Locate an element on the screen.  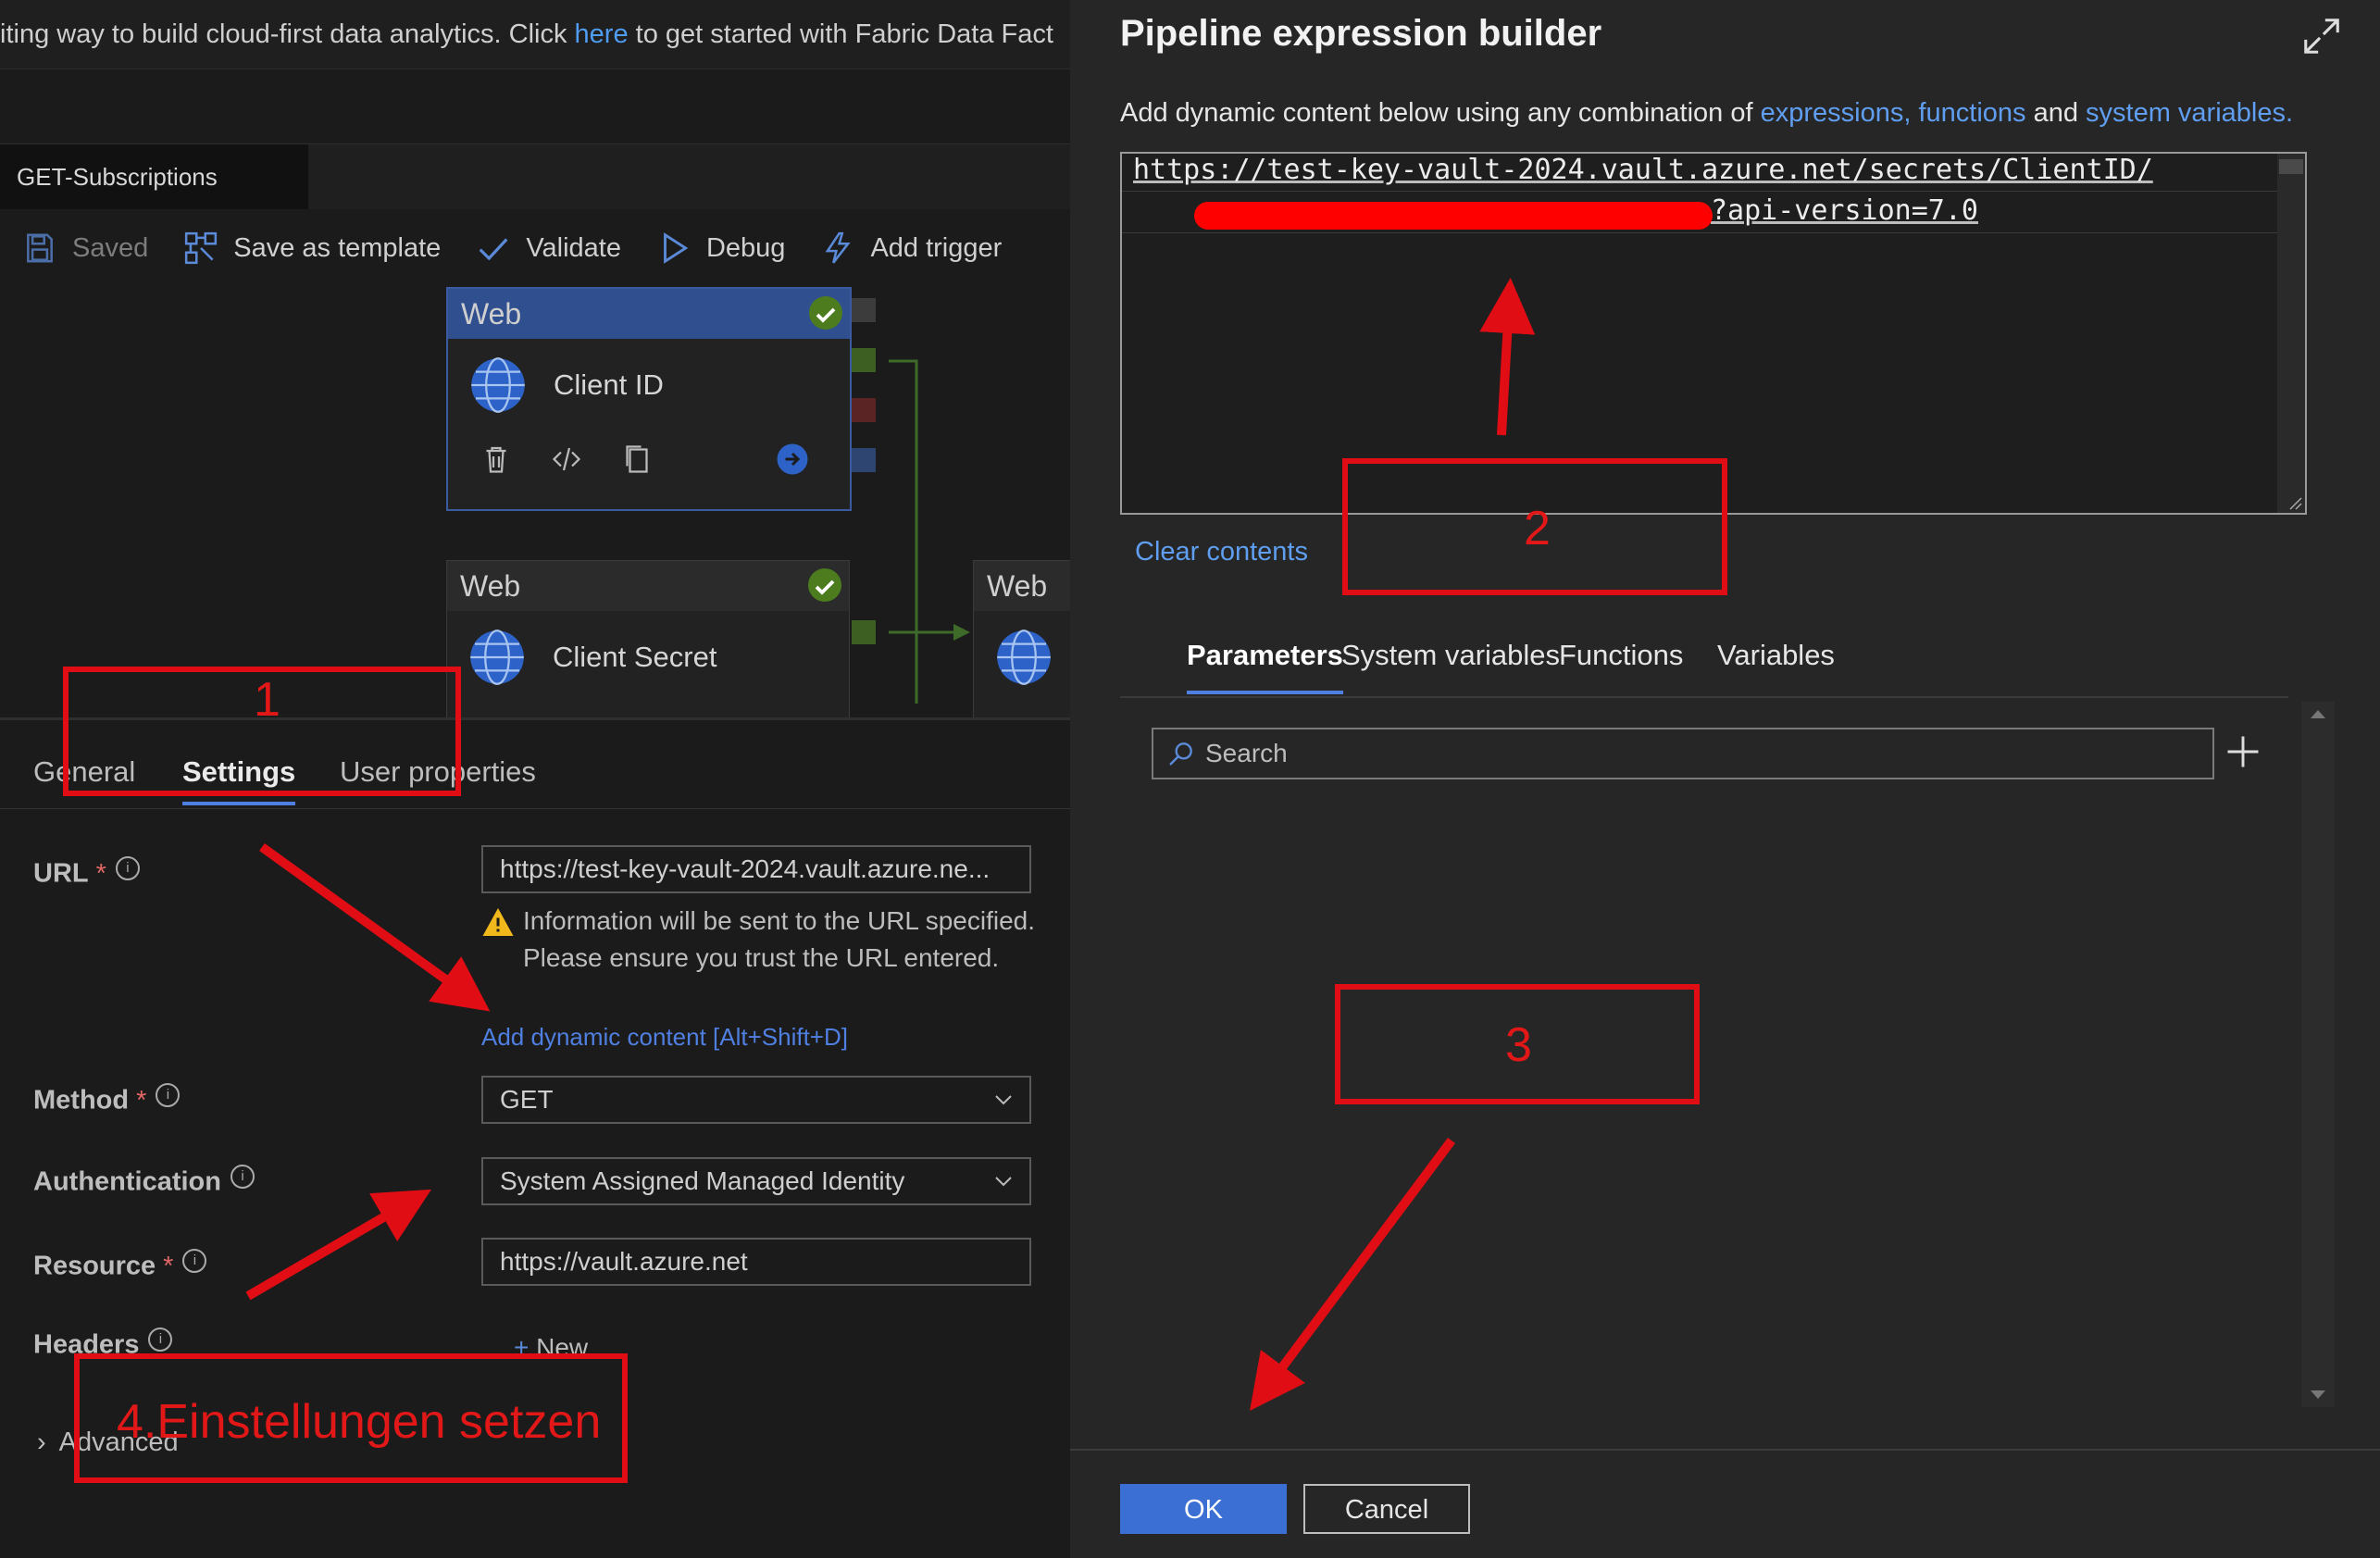
arrow-right-circle-icon is located at coordinates (792, 459).